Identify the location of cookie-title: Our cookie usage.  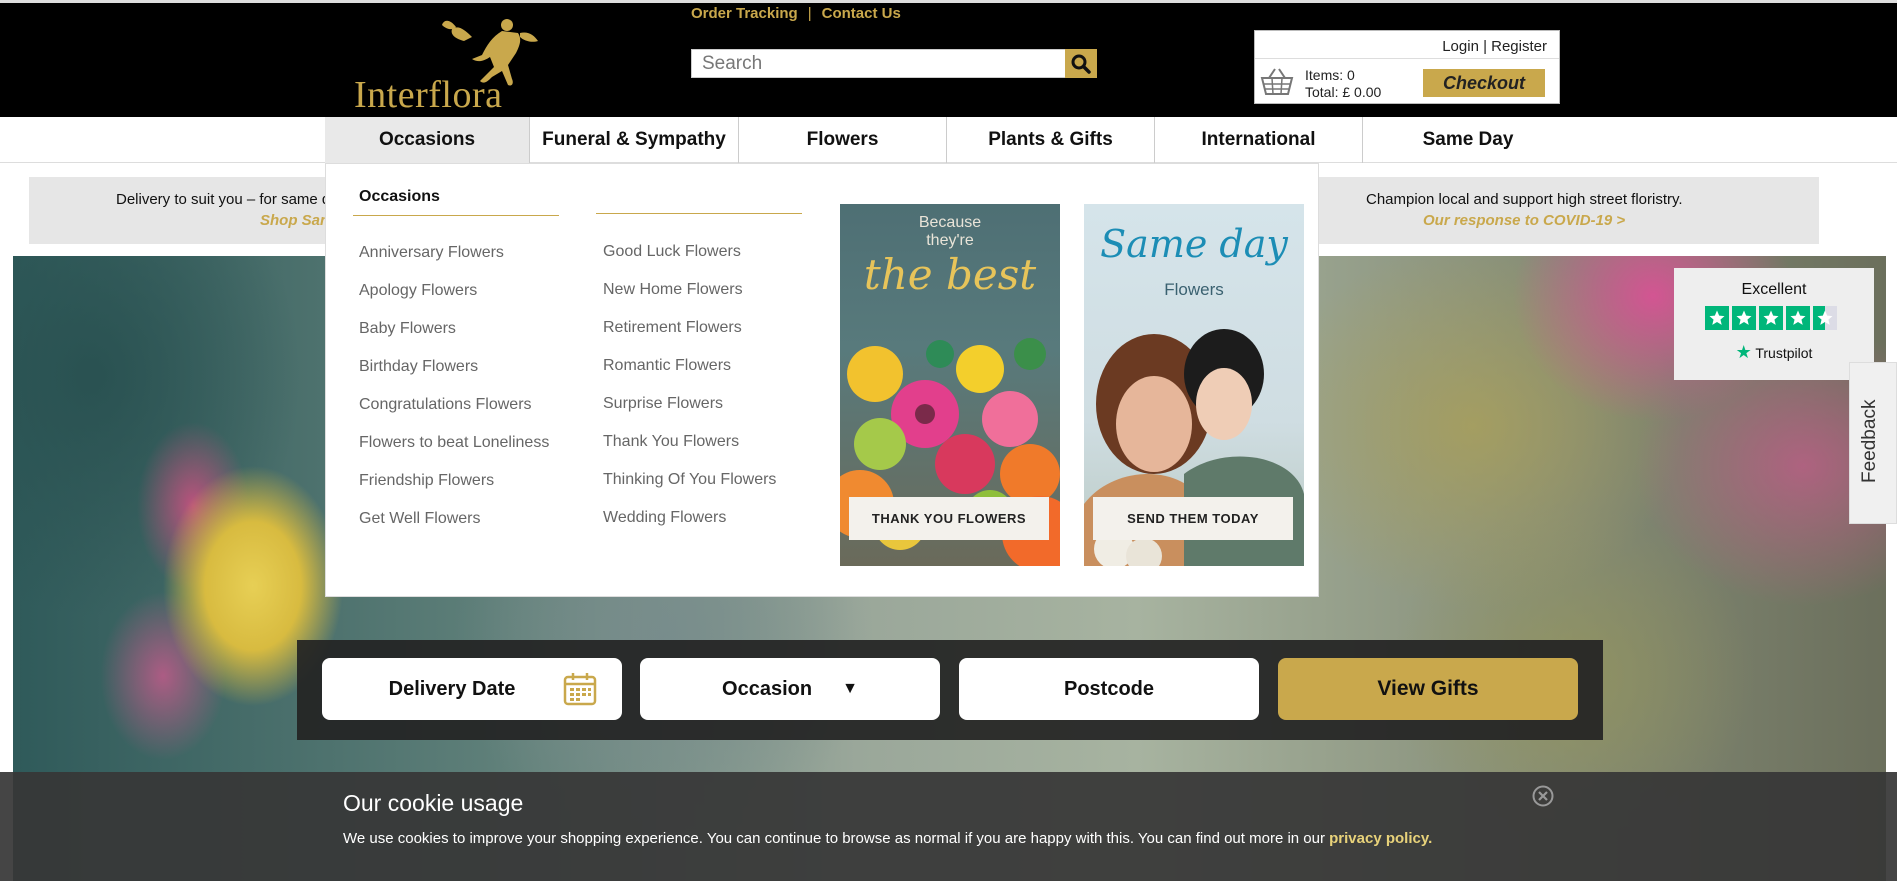
(433, 803).